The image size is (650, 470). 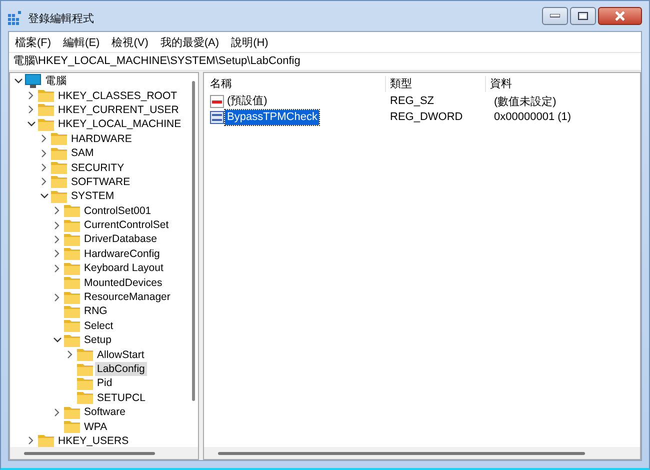 What do you see at coordinates (436, 84) in the screenshot?
I see `column-header: 類型` at bounding box center [436, 84].